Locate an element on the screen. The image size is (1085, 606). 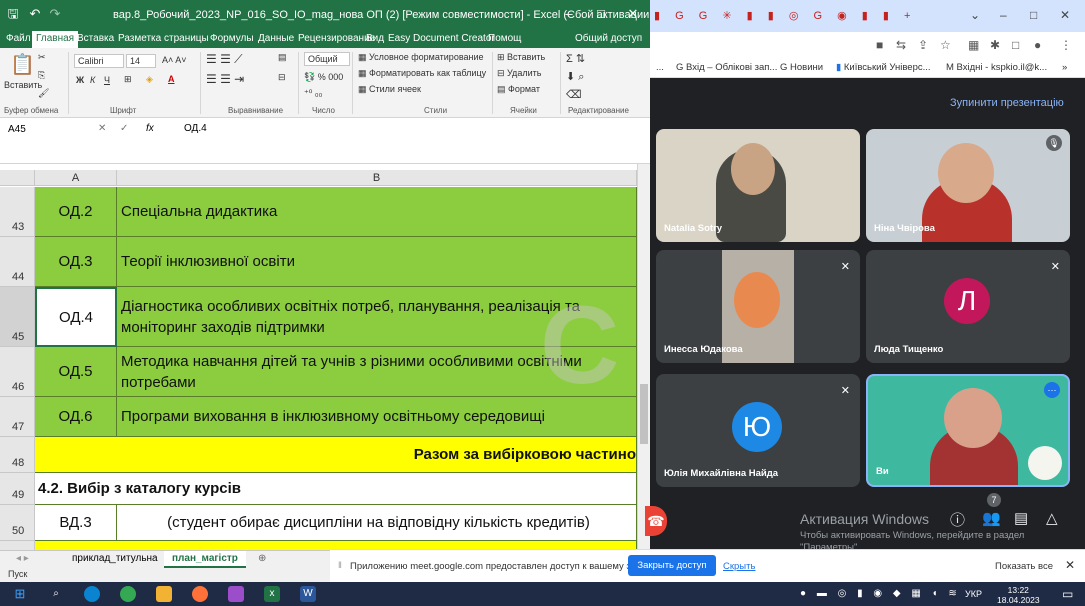
participant-tile: Ю ✕ Юлія Михайлівна Найда is located at coordinates (758, 430).